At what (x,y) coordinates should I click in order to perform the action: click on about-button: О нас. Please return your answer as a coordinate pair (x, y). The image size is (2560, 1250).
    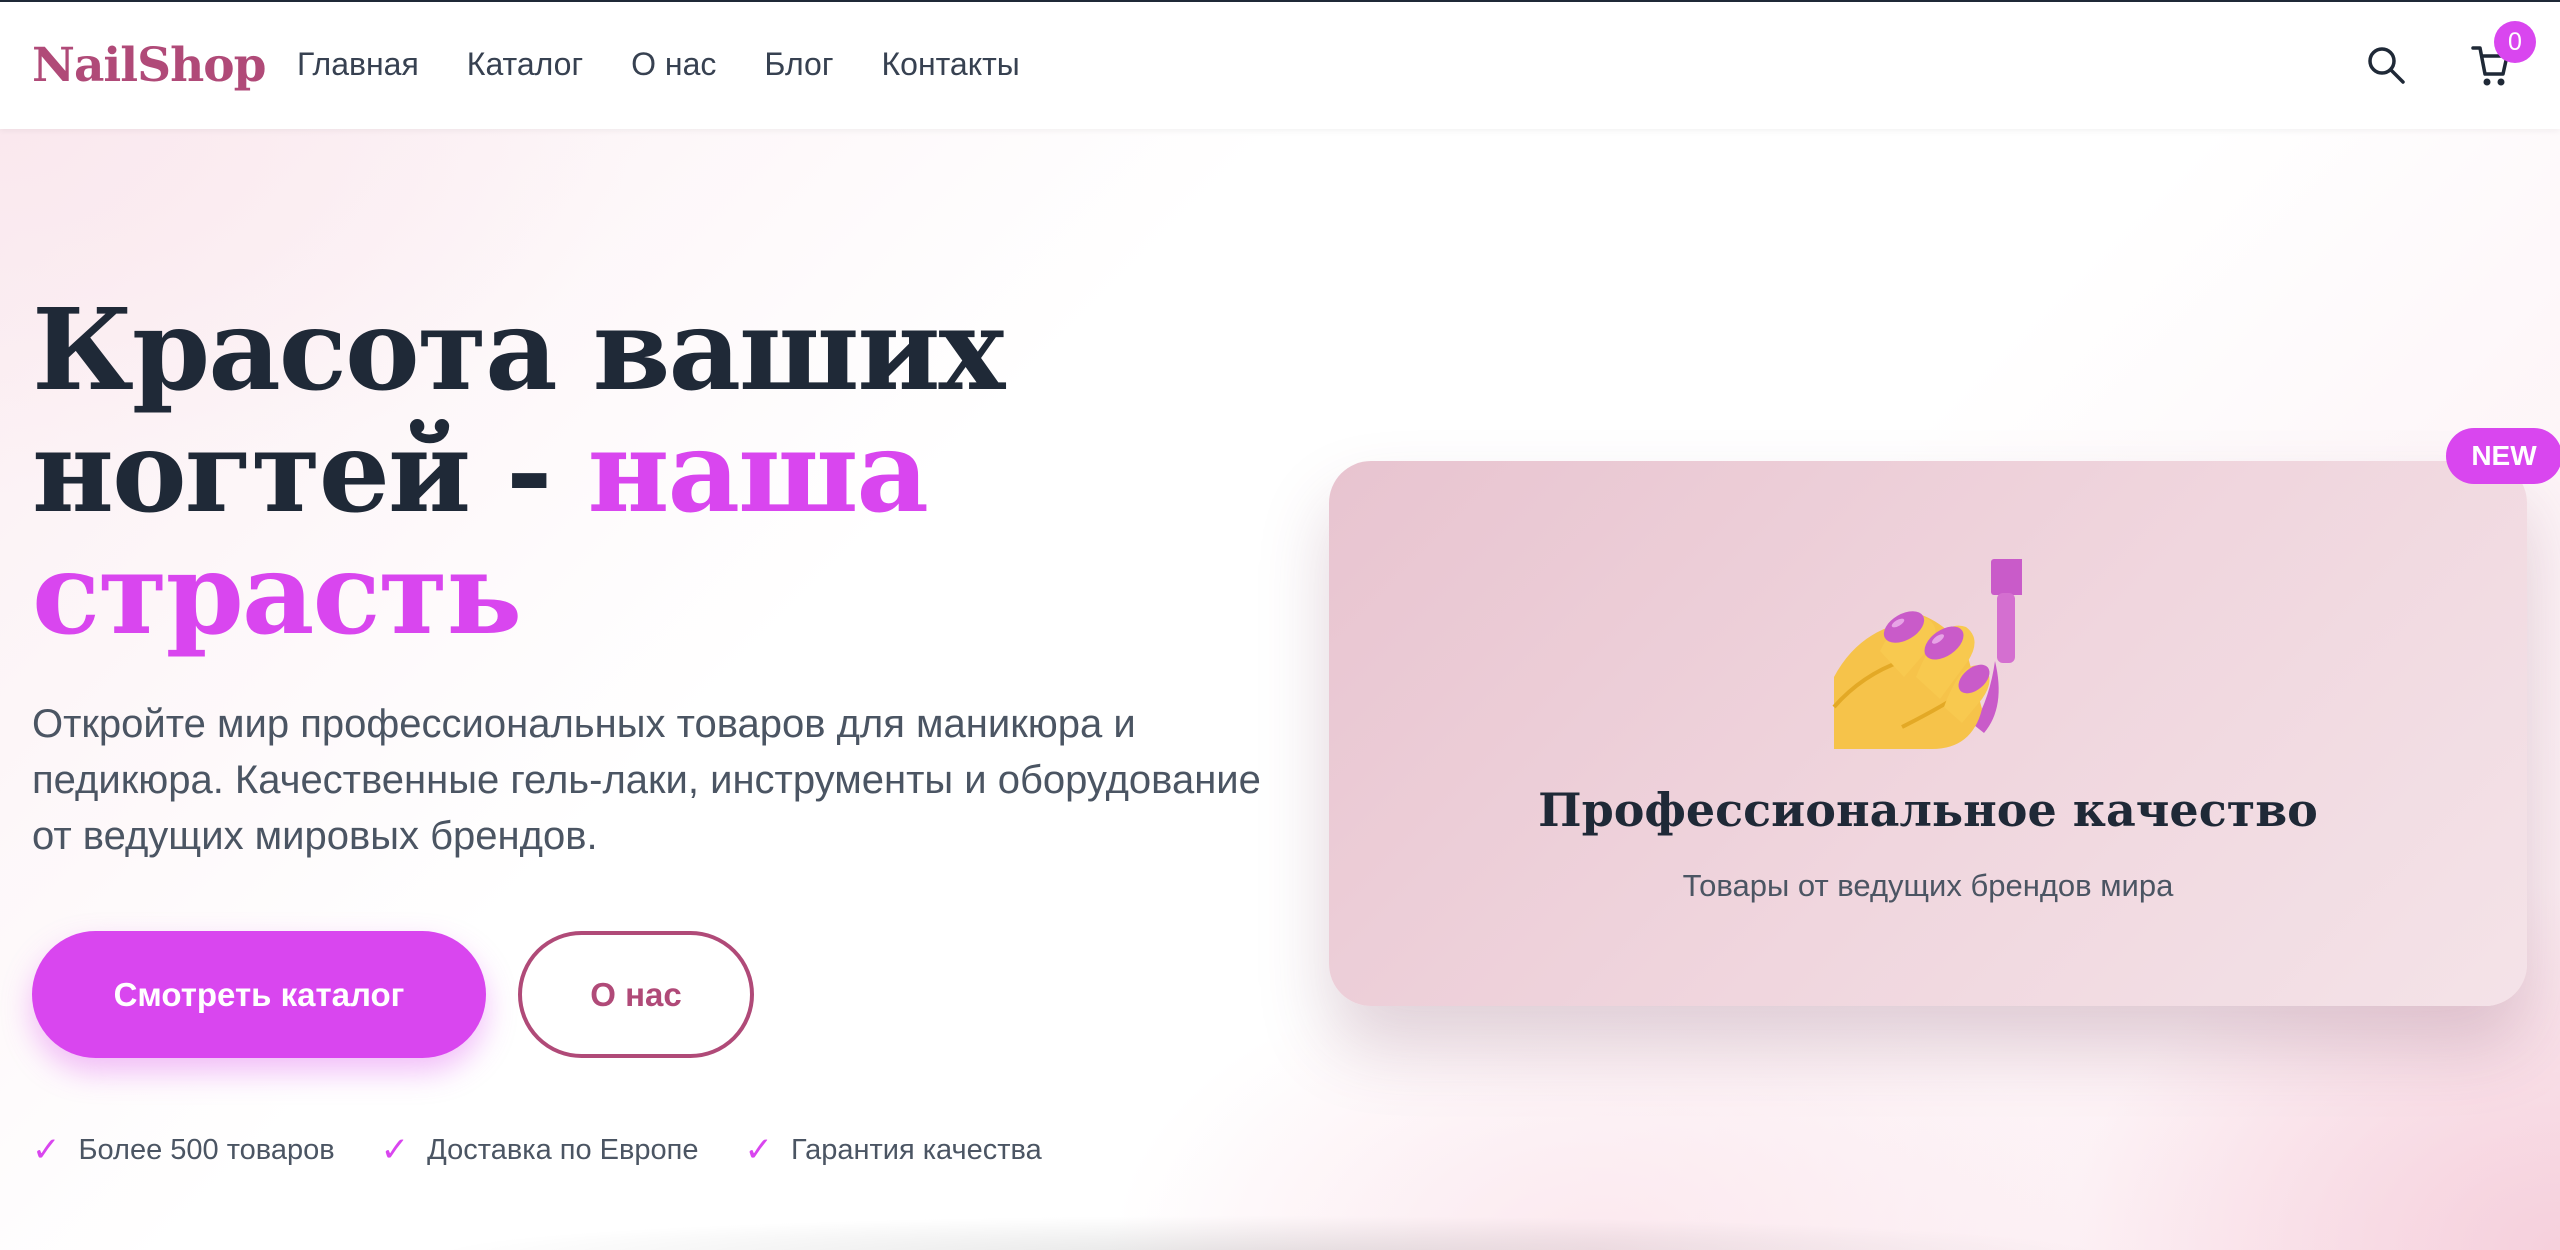
    Looking at the image, I should click on (636, 994).